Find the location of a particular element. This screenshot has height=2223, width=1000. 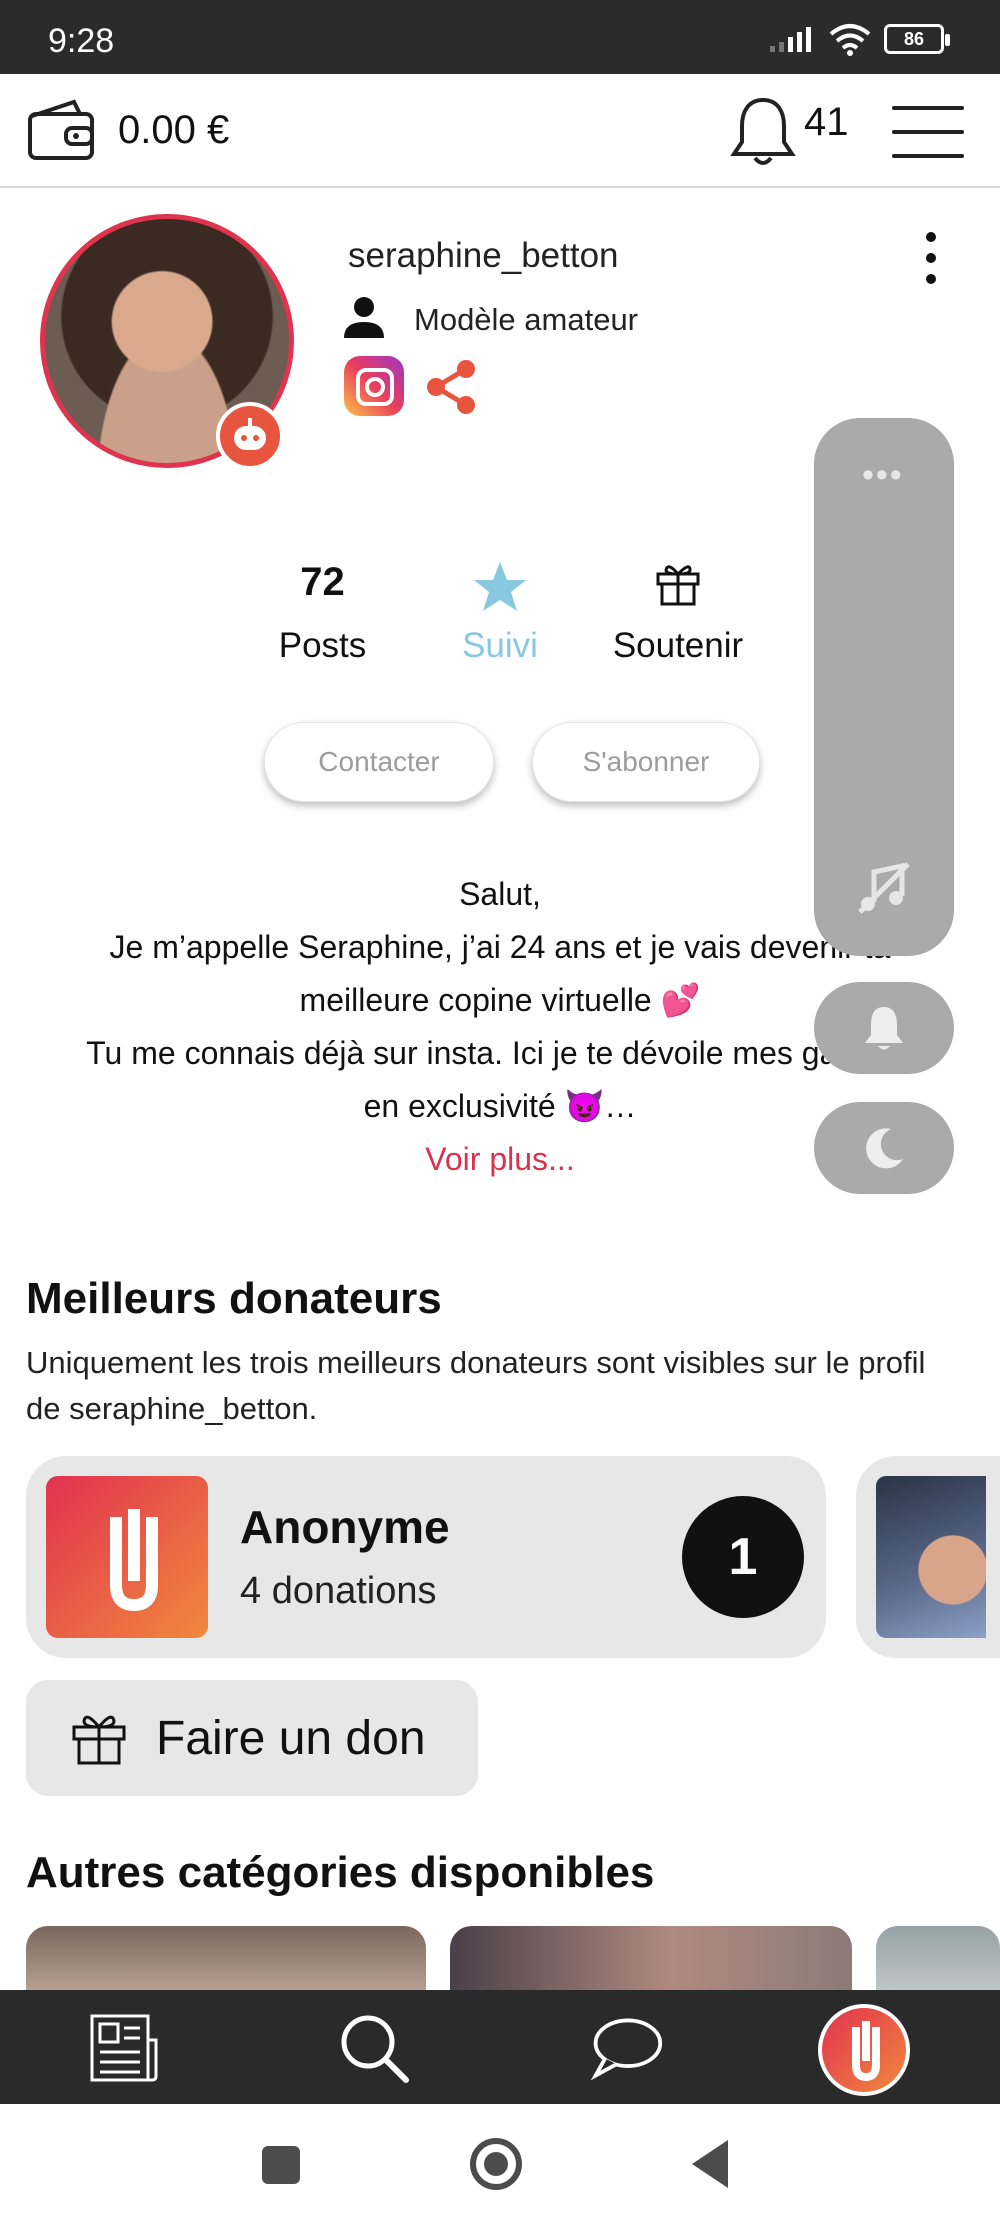

status-icons: 86 is located at coordinates (859, 39).